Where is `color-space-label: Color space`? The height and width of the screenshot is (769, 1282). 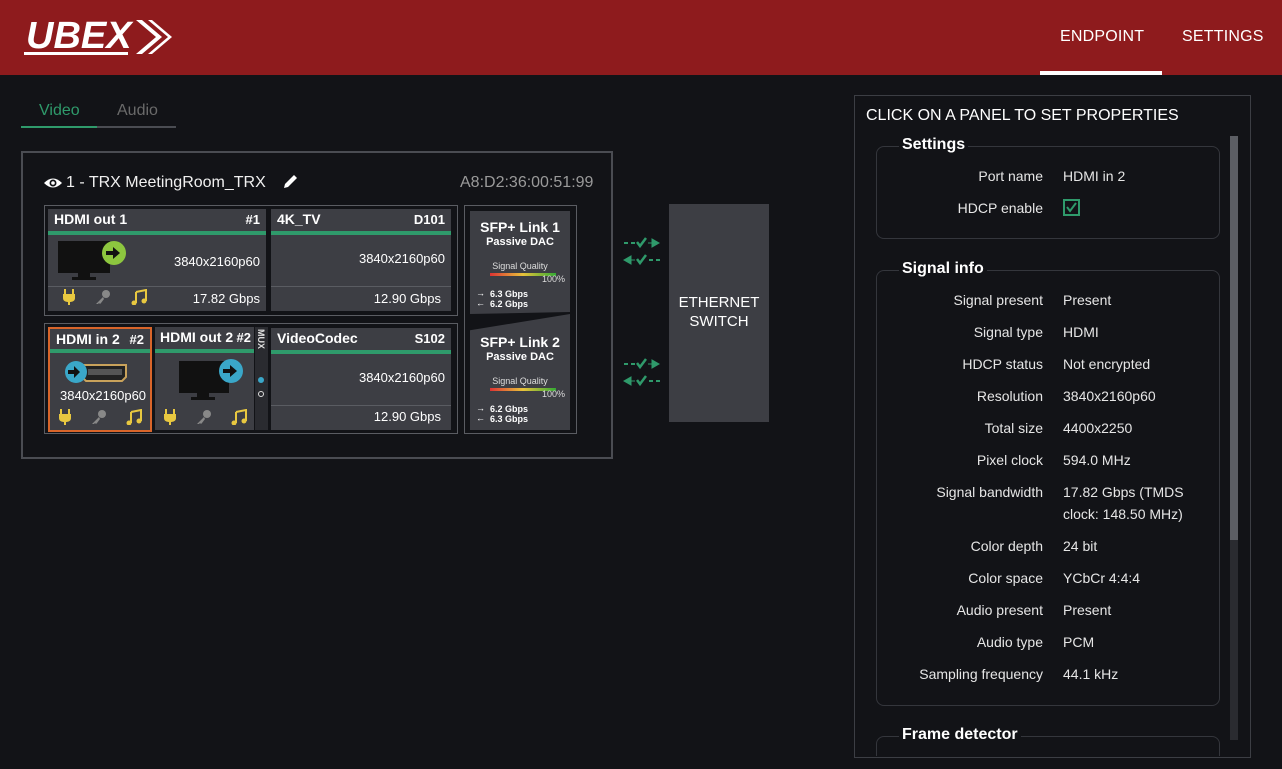
color-space-label: Color space is located at coordinates (1005, 578).